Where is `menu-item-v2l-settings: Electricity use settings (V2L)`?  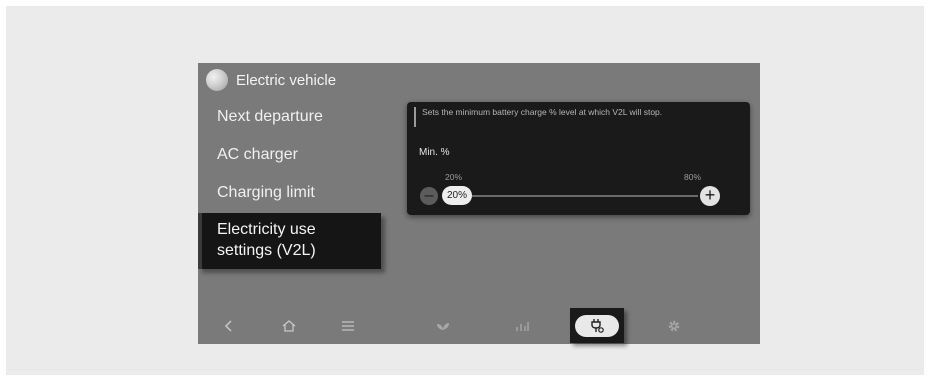 menu-item-v2l-settings: Electricity use settings (V2L) is located at coordinates (289, 241).